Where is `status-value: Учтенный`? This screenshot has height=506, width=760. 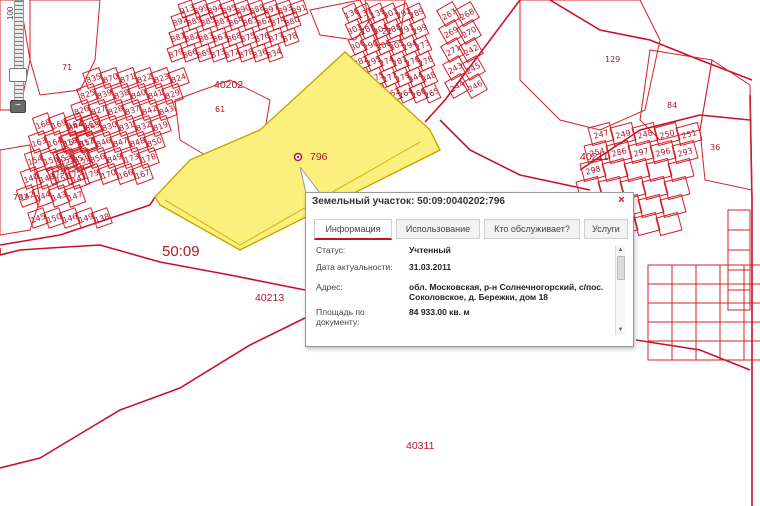
status-value: Учтенный is located at coordinates (430, 250).